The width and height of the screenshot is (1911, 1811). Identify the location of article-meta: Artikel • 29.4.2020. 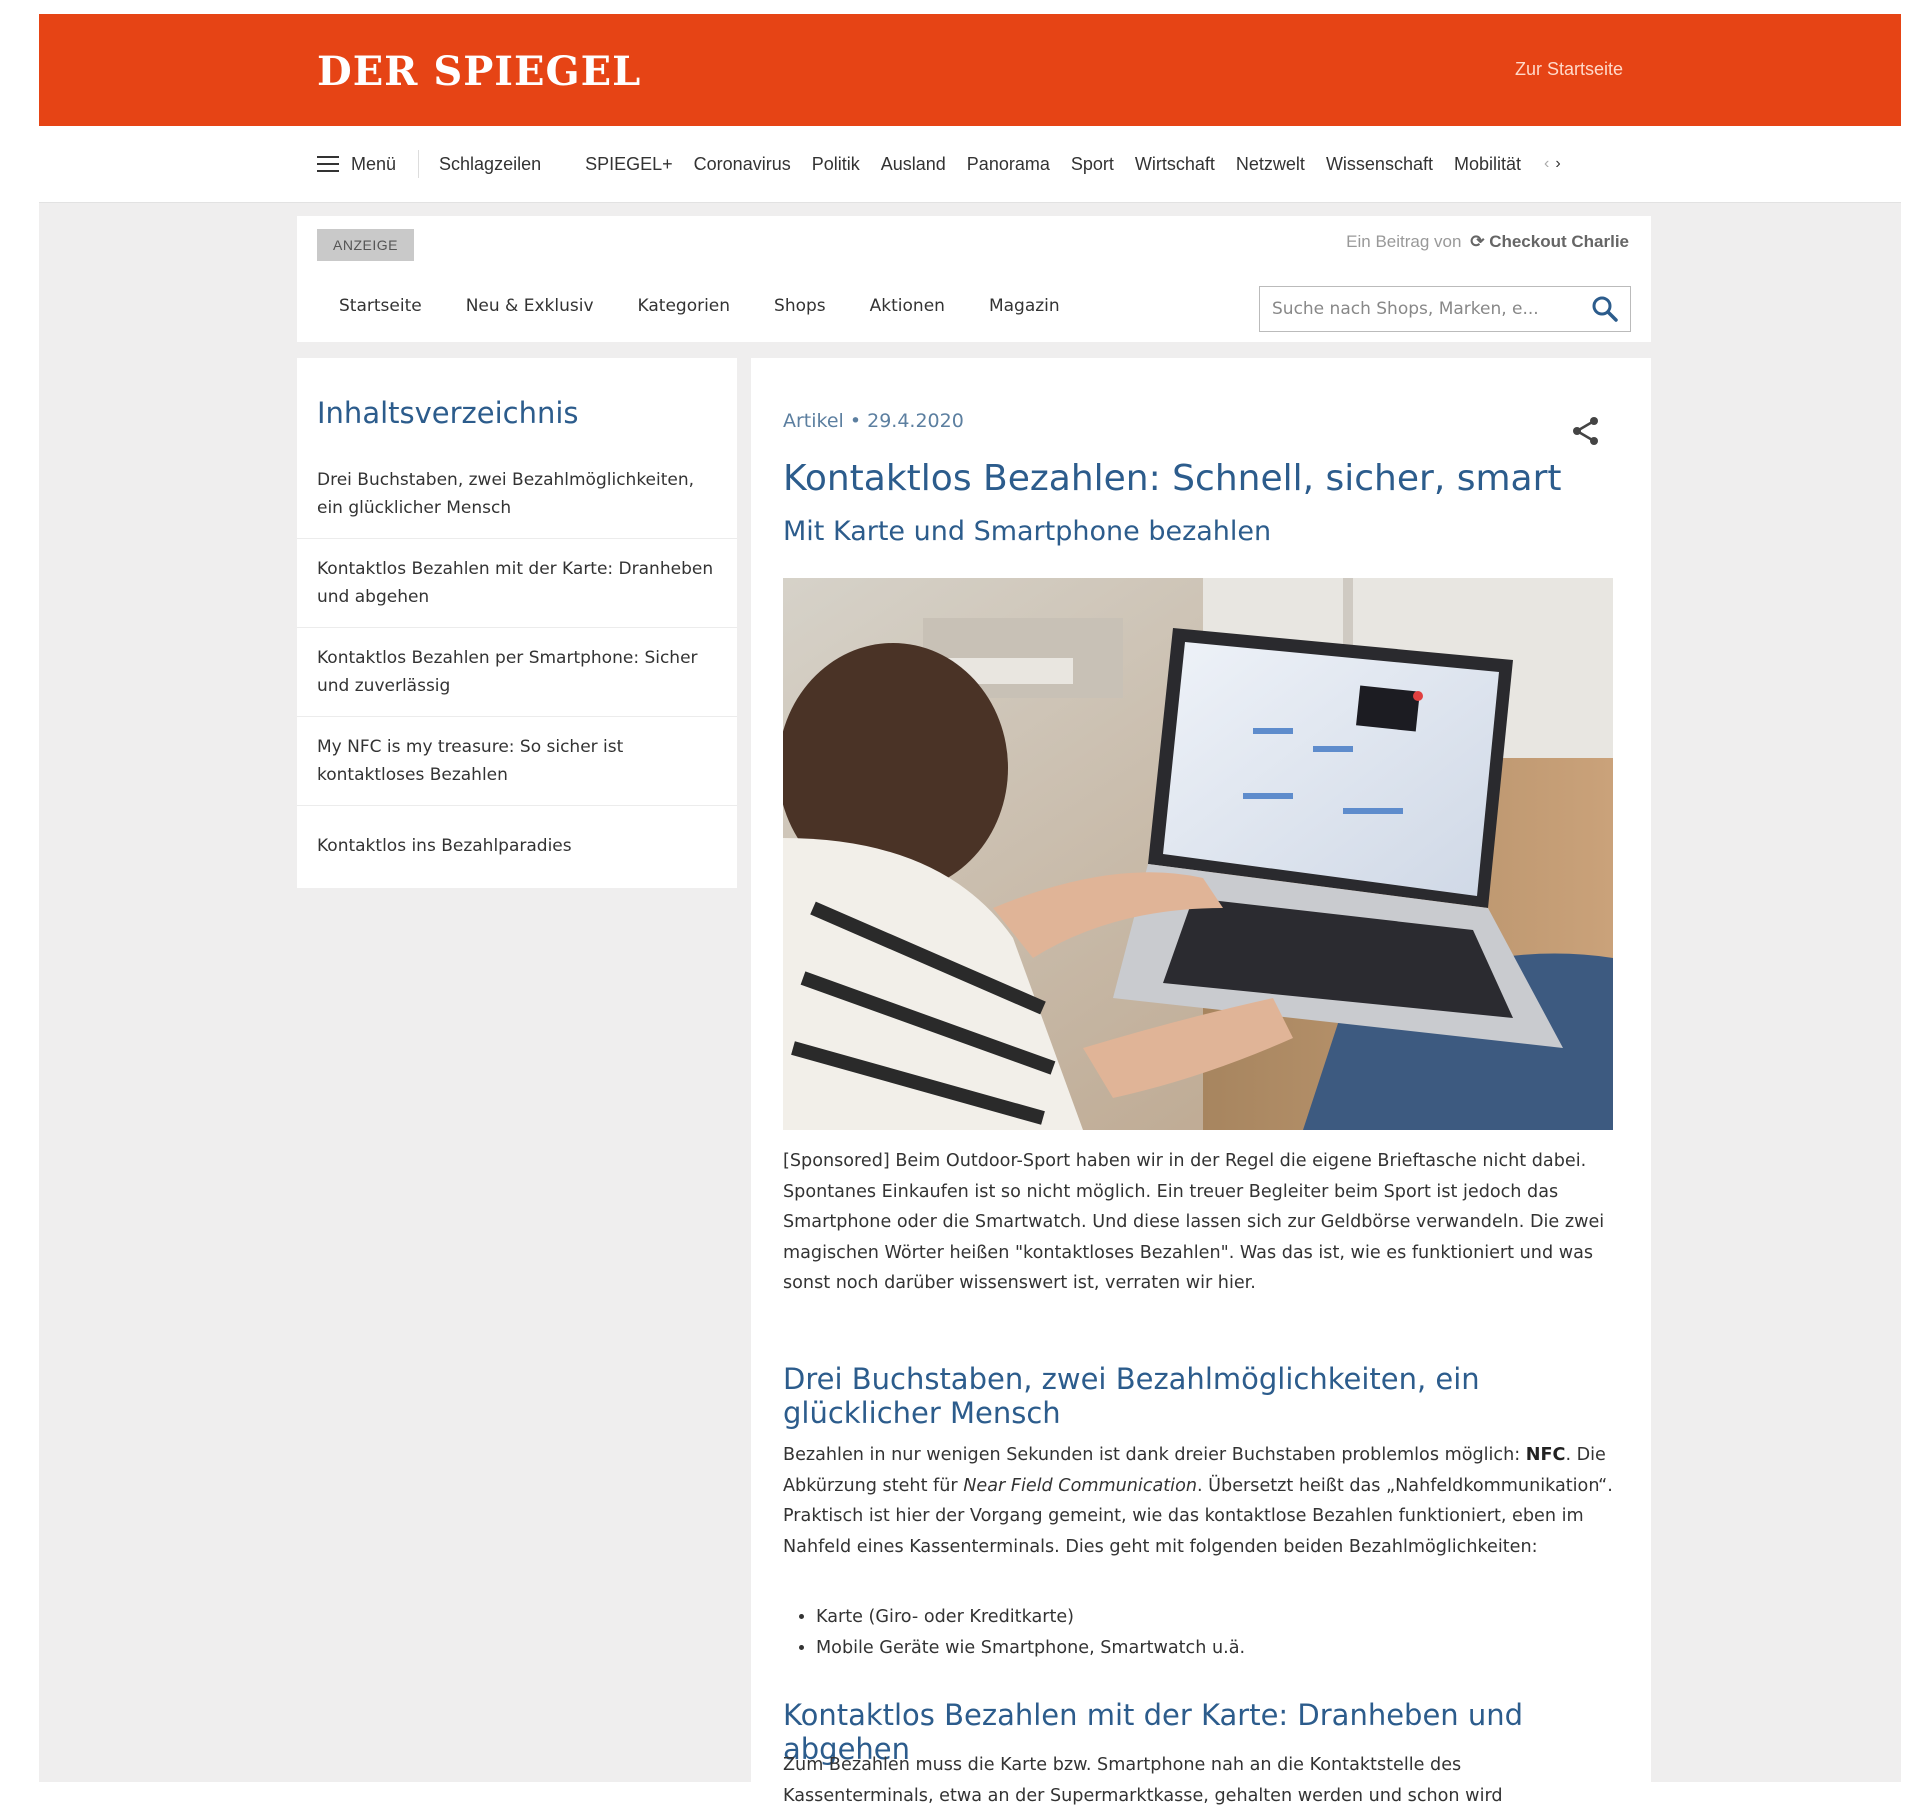
(873, 421).